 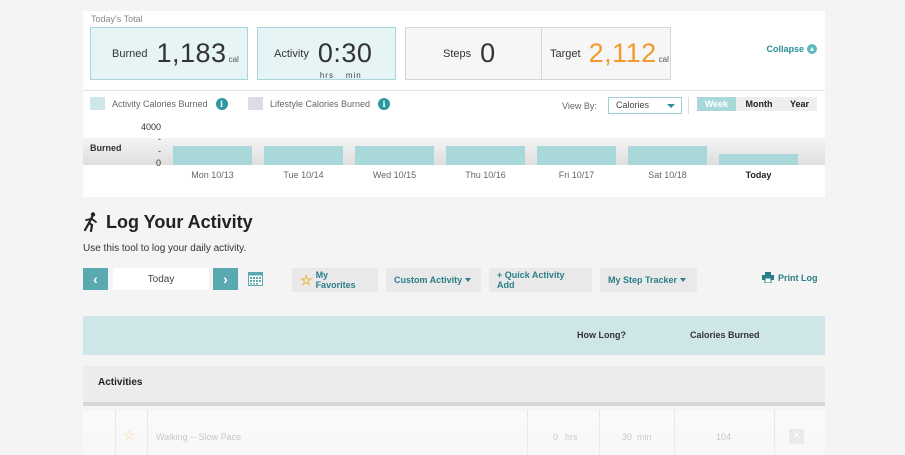 What do you see at coordinates (488, 53) in the screenshot?
I see `steps-value: 0` at bounding box center [488, 53].